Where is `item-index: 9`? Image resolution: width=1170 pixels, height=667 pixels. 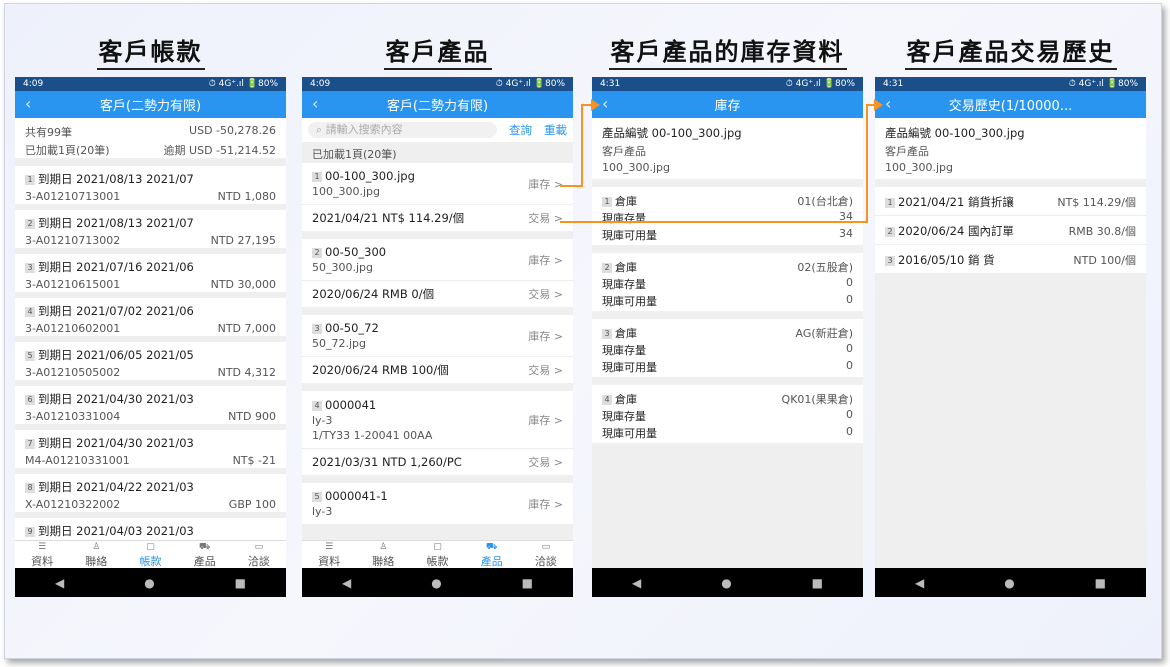 item-index: 9 is located at coordinates (30, 532).